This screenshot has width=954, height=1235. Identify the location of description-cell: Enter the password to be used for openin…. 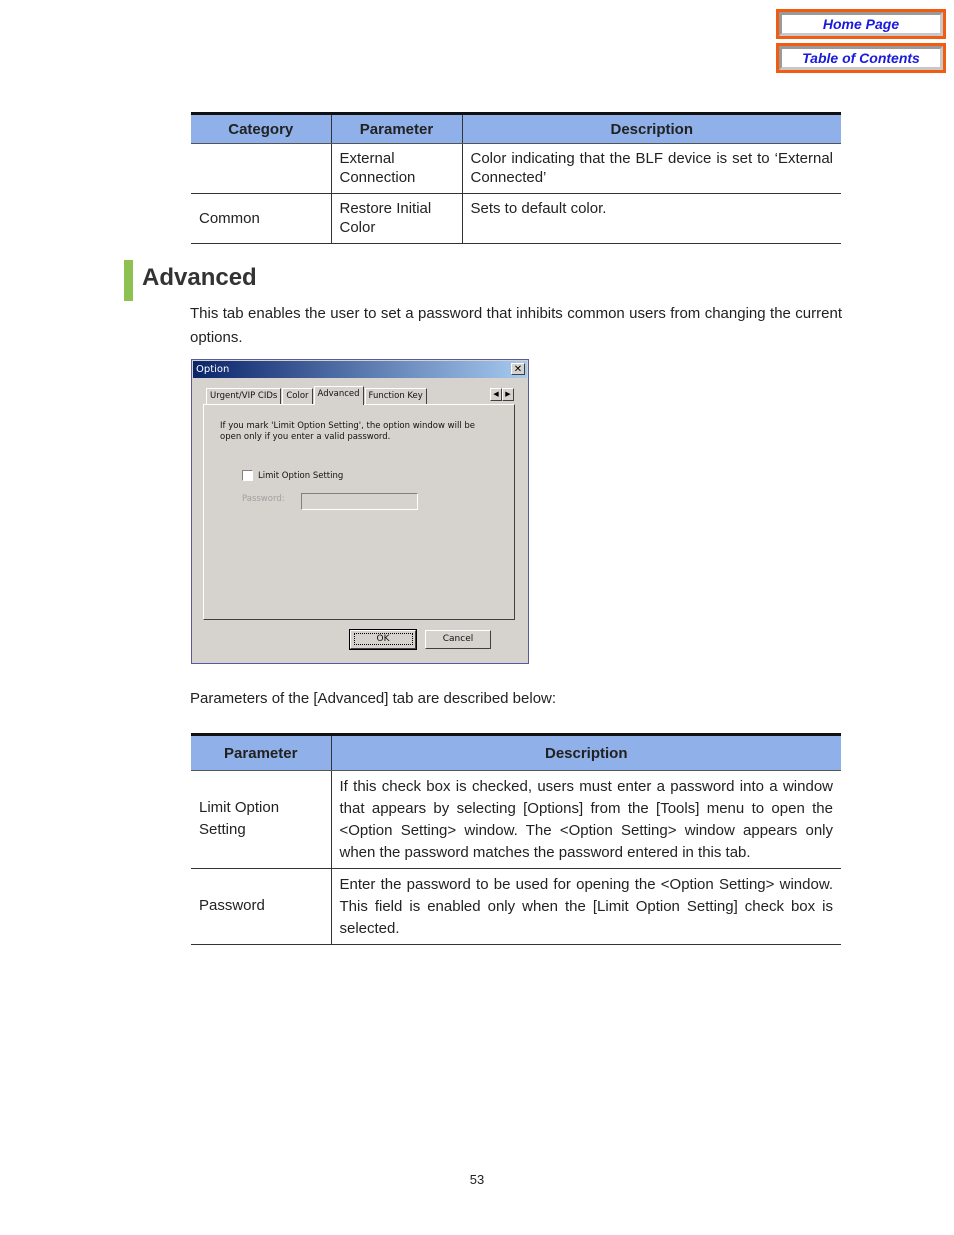
(585, 906).